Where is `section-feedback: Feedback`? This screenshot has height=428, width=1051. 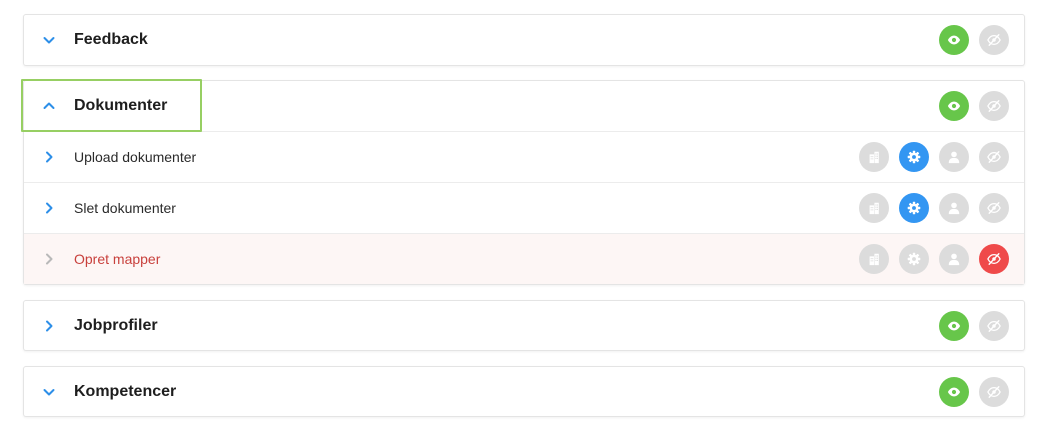
section-feedback: Feedback is located at coordinates (524, 40).